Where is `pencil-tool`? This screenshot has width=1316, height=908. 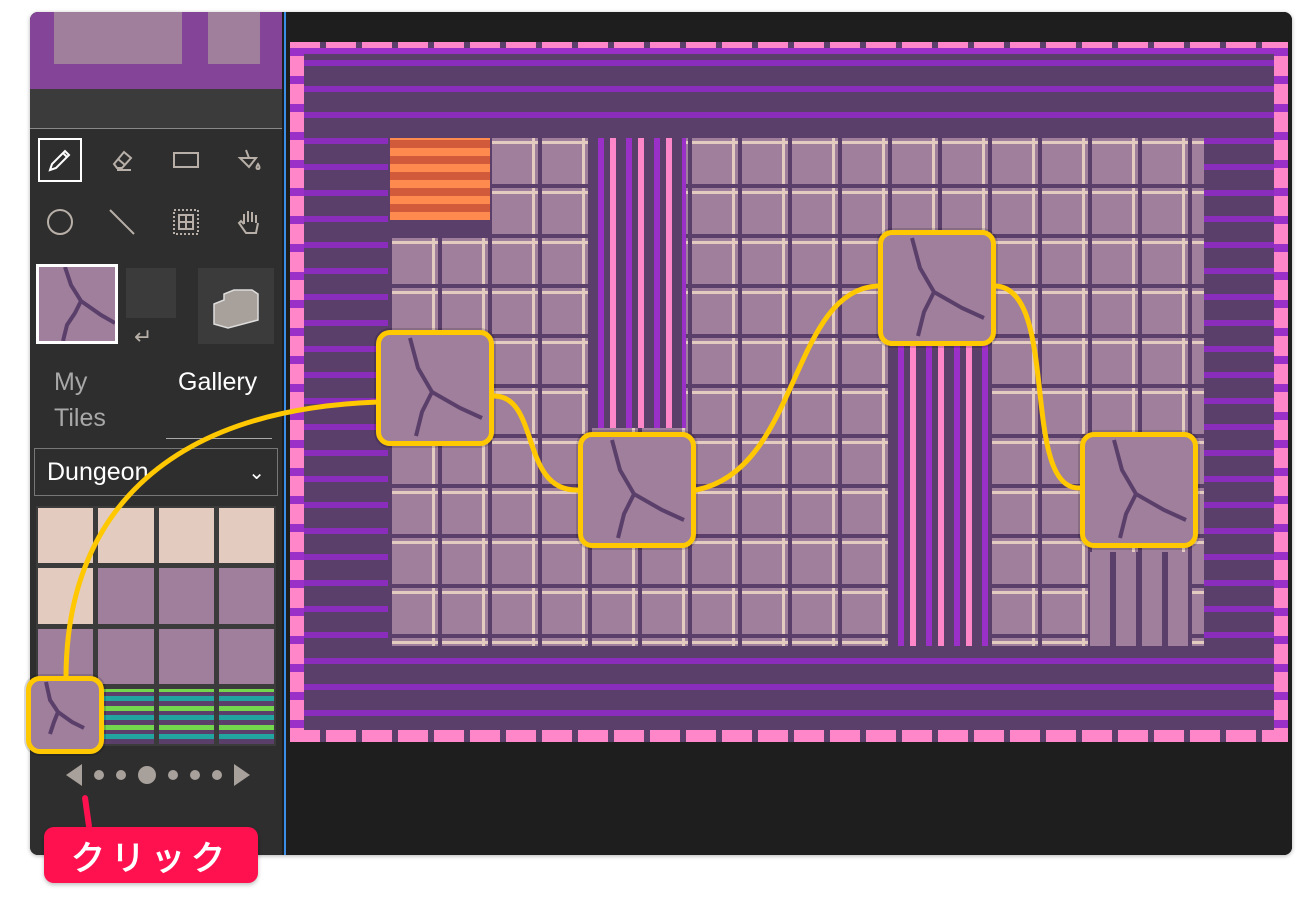
pencil-tool is located at coordinates (60, 160).